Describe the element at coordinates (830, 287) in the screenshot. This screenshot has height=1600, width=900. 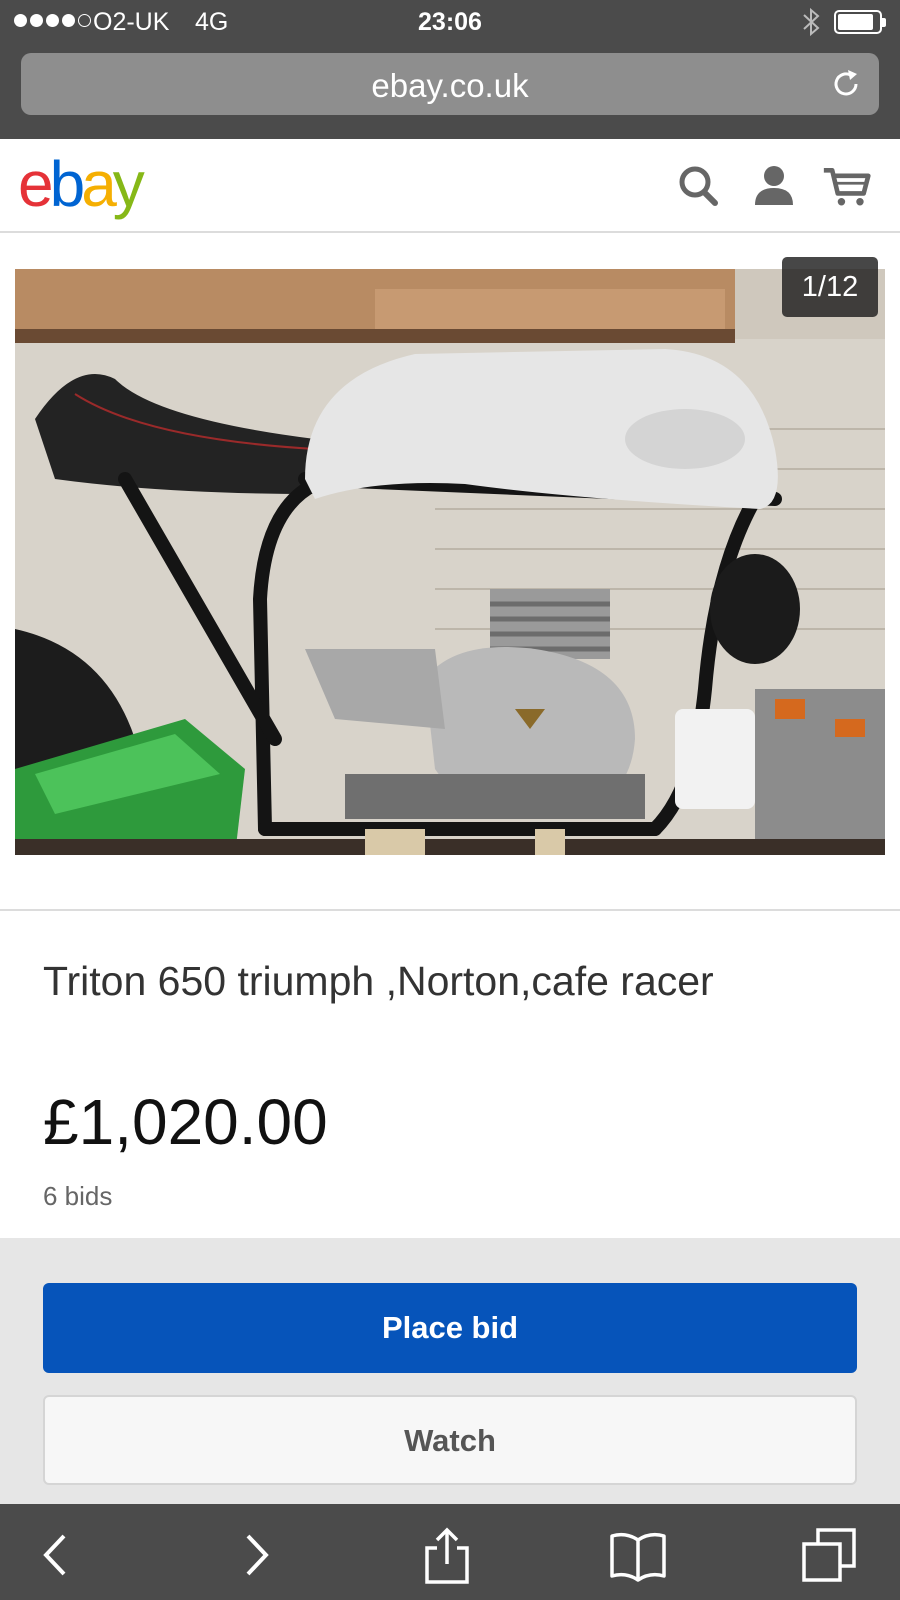
I see `image-counter: 1/12` at that location.